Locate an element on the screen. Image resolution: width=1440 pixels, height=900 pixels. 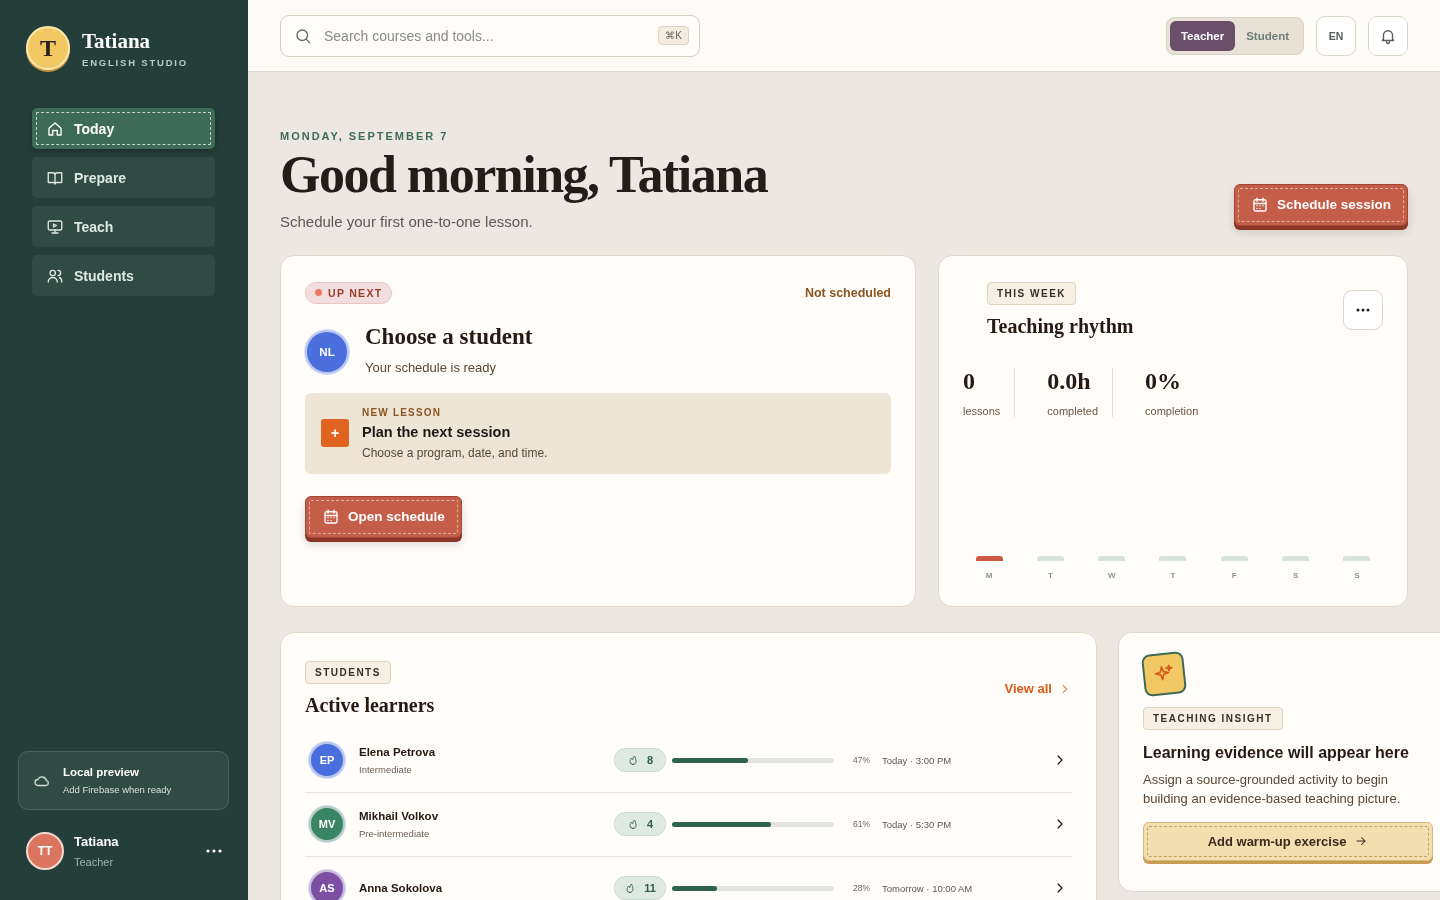
stat-label: lessons is located at coordinates (982, 410).